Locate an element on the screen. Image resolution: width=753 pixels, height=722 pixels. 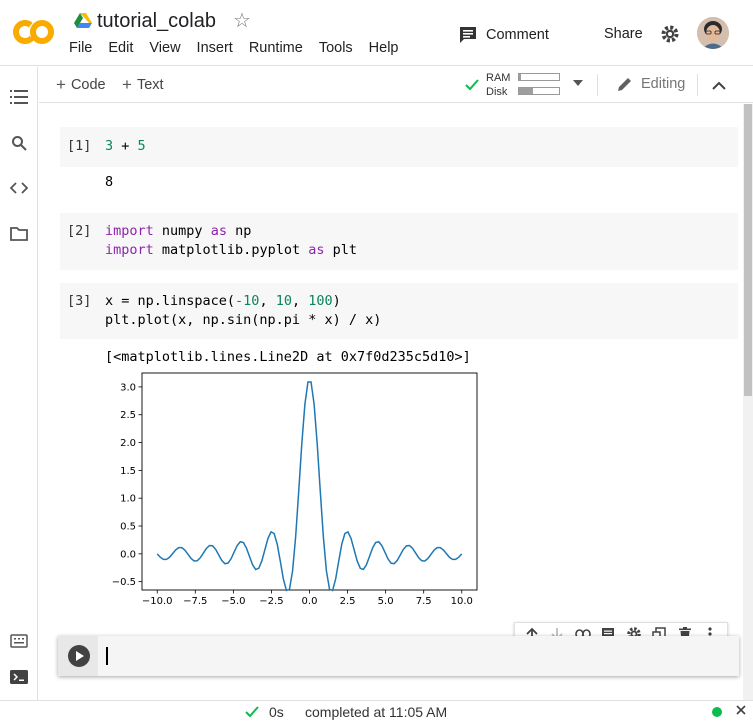
menu-edit: Edit is located at coordinates (120, 48).